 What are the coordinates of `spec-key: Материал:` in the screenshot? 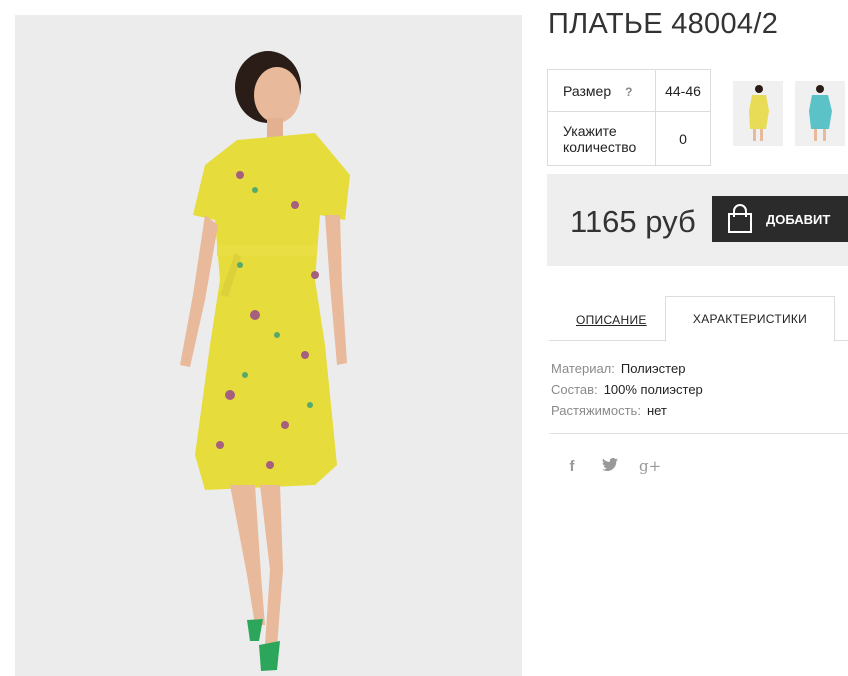 It's located at (583, 368).